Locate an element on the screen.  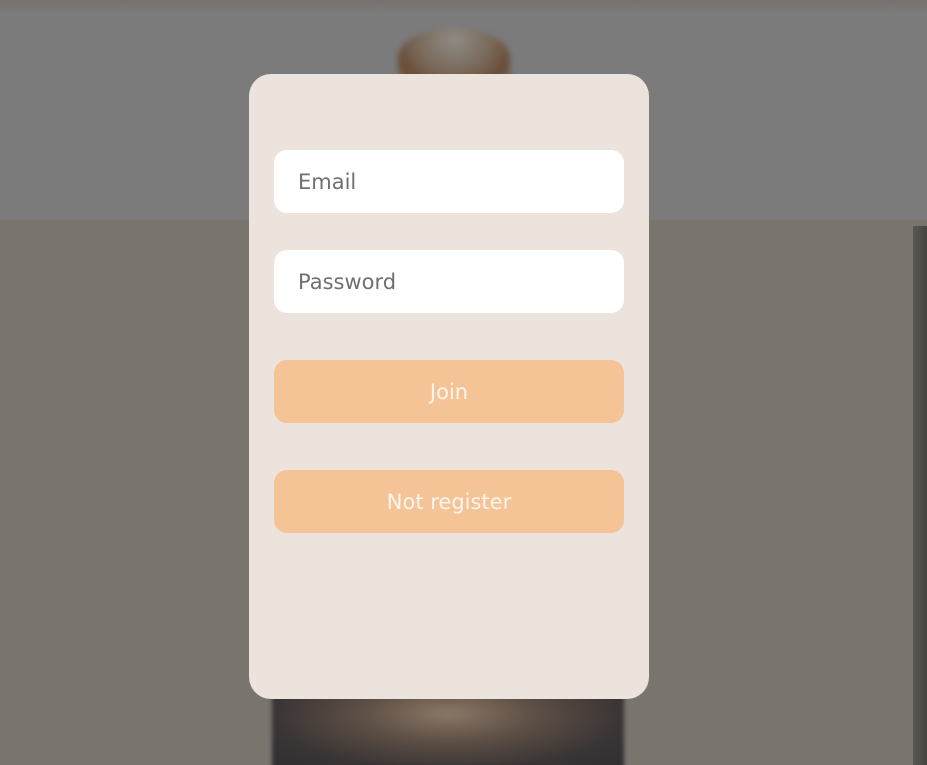
join-button: Join is located at coordinates (449, 391).